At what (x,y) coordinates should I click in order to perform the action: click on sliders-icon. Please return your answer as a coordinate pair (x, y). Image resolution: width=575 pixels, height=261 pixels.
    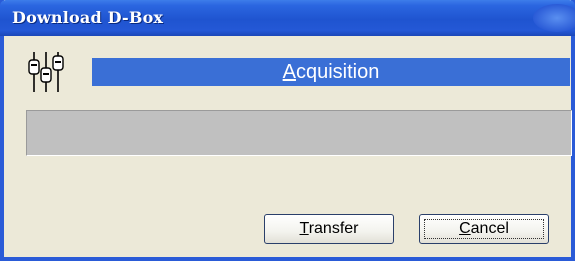
    Looking at the image, I should click on (48, 72).